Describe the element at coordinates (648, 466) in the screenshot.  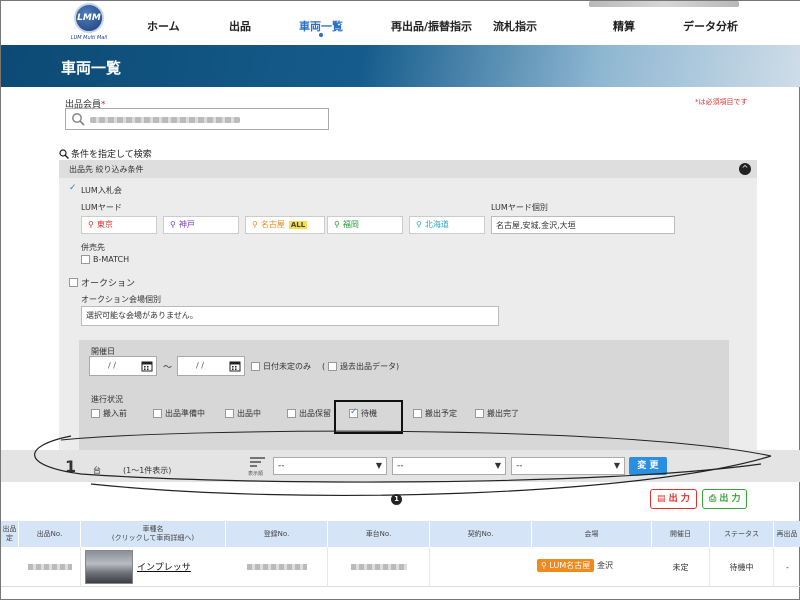
I see `change-button: 変 更` at that location.